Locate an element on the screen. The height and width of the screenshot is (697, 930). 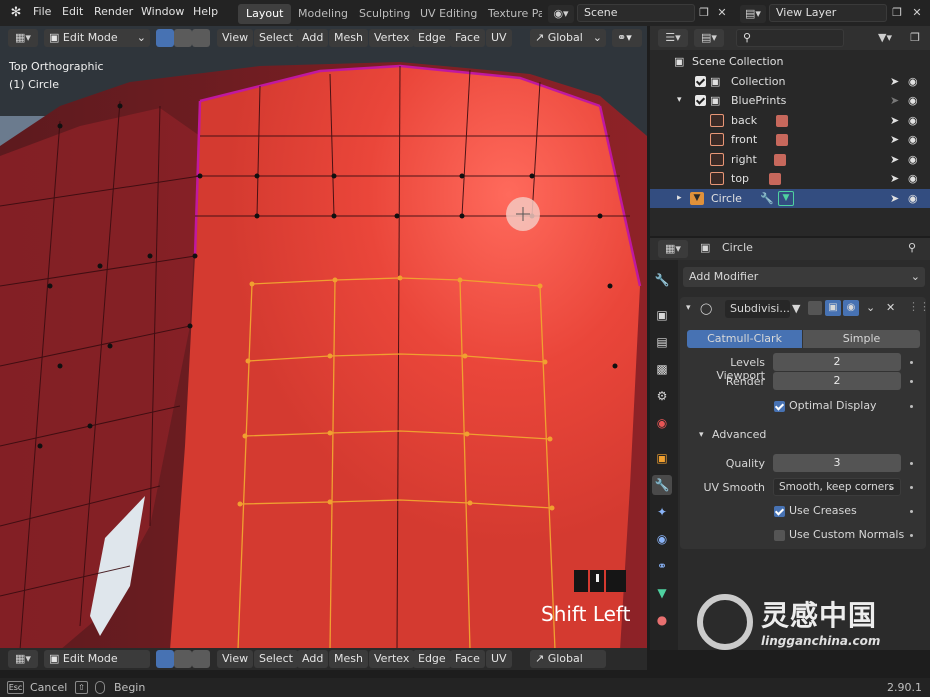
pin-icon: ⚲ is located at coordinates (912, 247).